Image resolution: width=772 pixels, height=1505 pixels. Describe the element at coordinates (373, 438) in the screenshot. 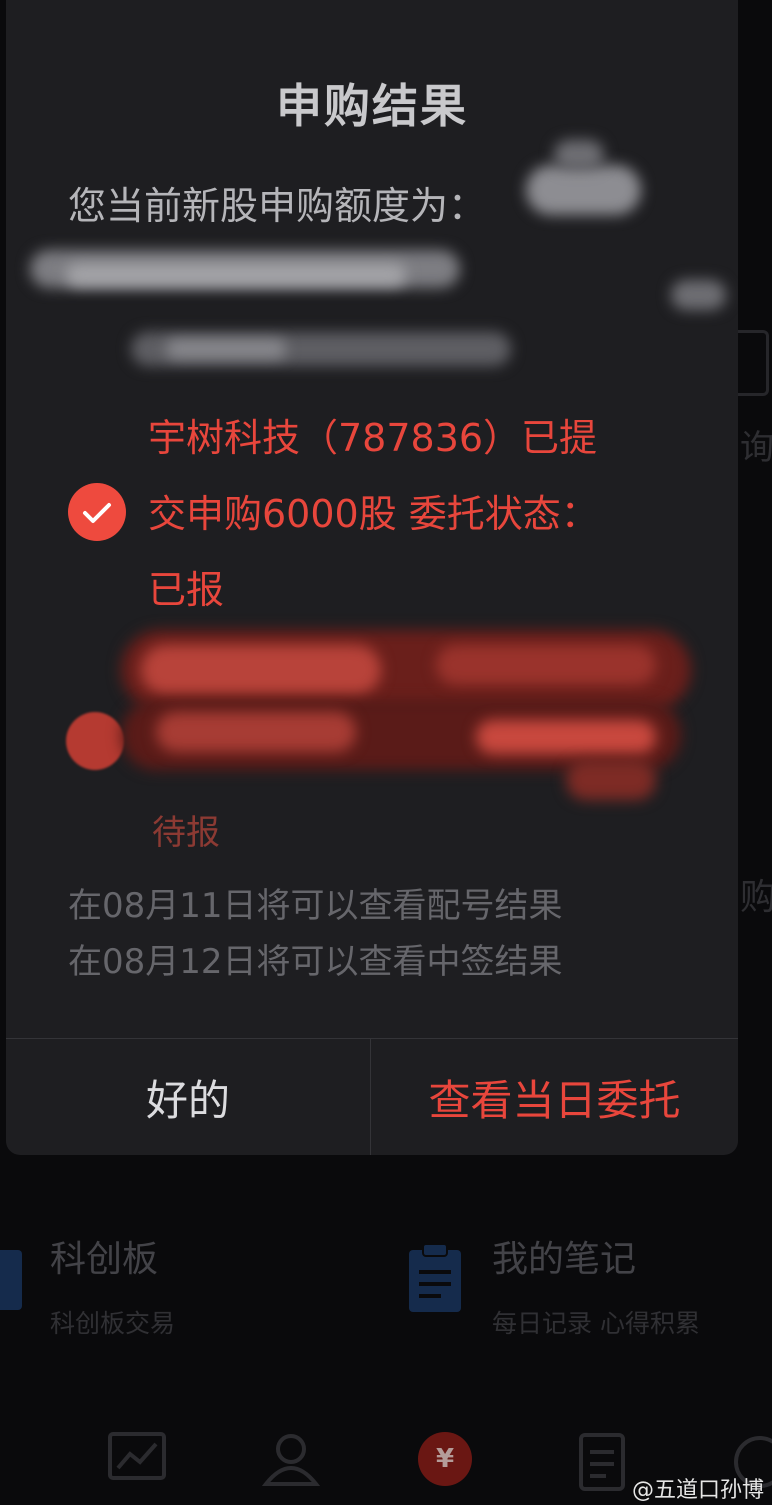

I see `result-line-1: 宇树科技（787836）已提` at that location.